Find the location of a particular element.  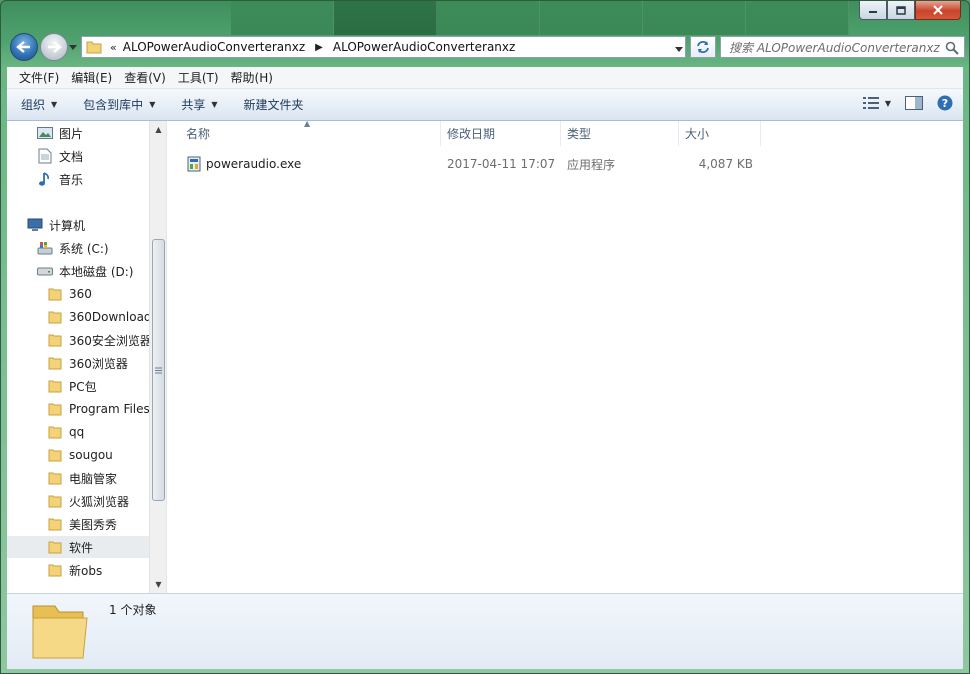

selection-count: 1 个对象 is located at coordinates (133, 610).